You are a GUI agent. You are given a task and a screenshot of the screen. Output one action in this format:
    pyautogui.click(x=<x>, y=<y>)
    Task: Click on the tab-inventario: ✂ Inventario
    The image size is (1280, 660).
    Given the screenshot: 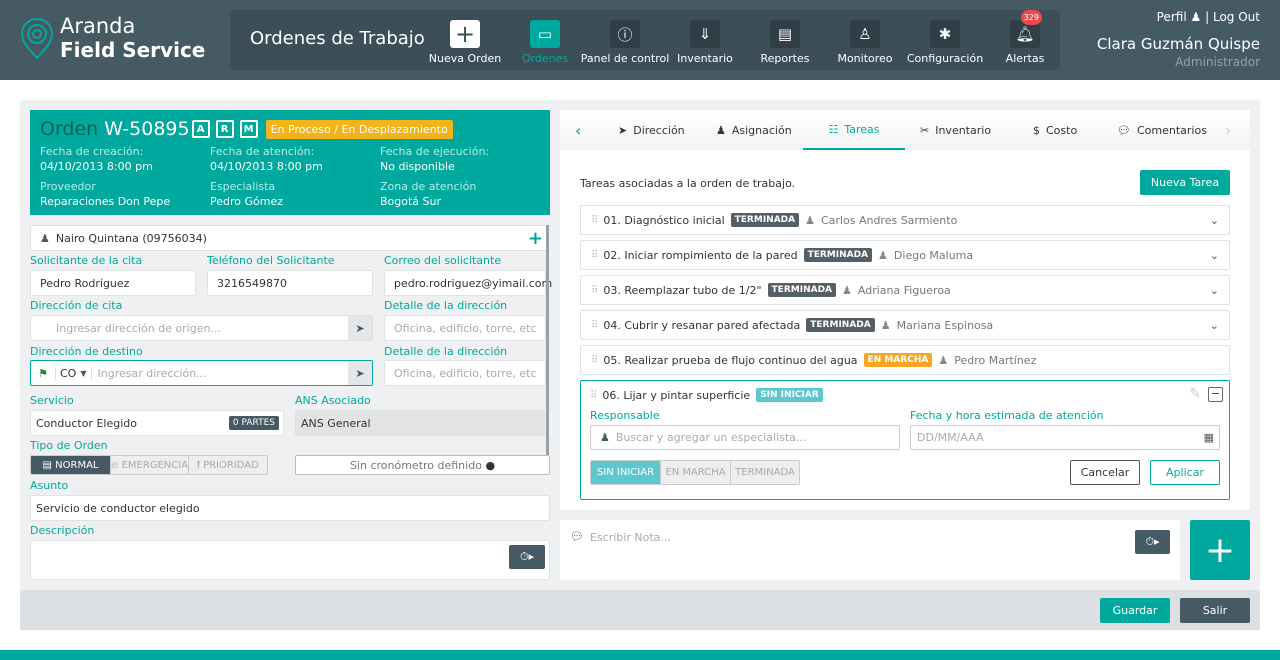 What is the action you would take?
    pyautogui.click(x=955, y=130)
    